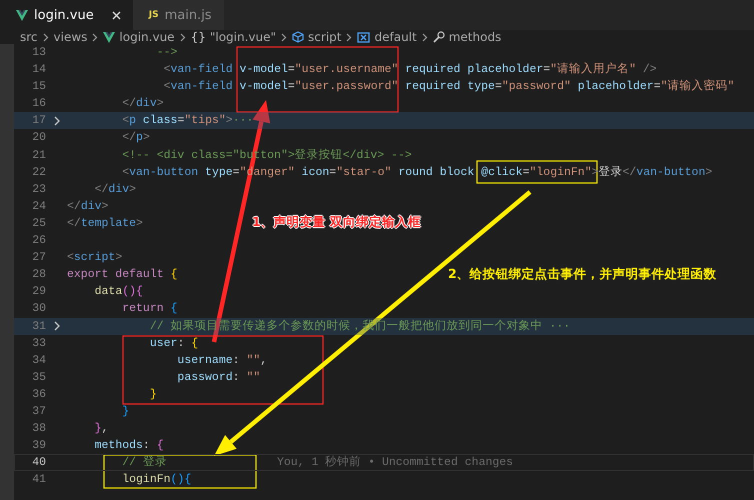  I want to click on braces-icon: {}, so click(198, 37).